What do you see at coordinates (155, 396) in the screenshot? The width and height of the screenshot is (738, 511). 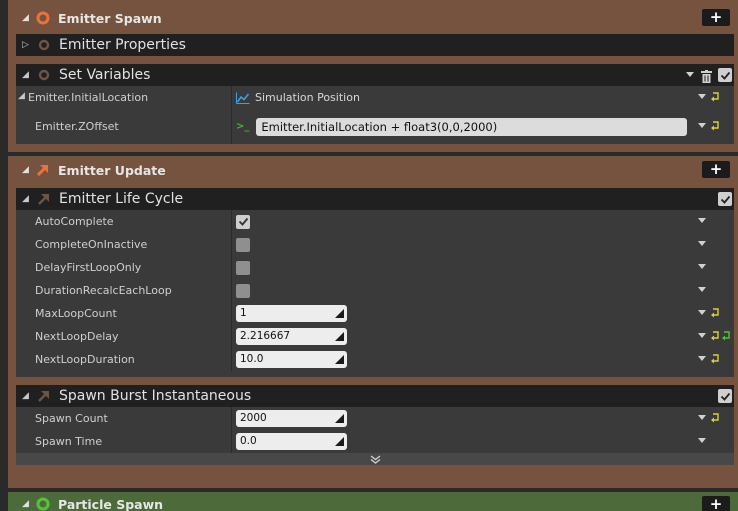 I see `module-title: Spawn Burst Instantaneous` at bounding box center [155, 396].